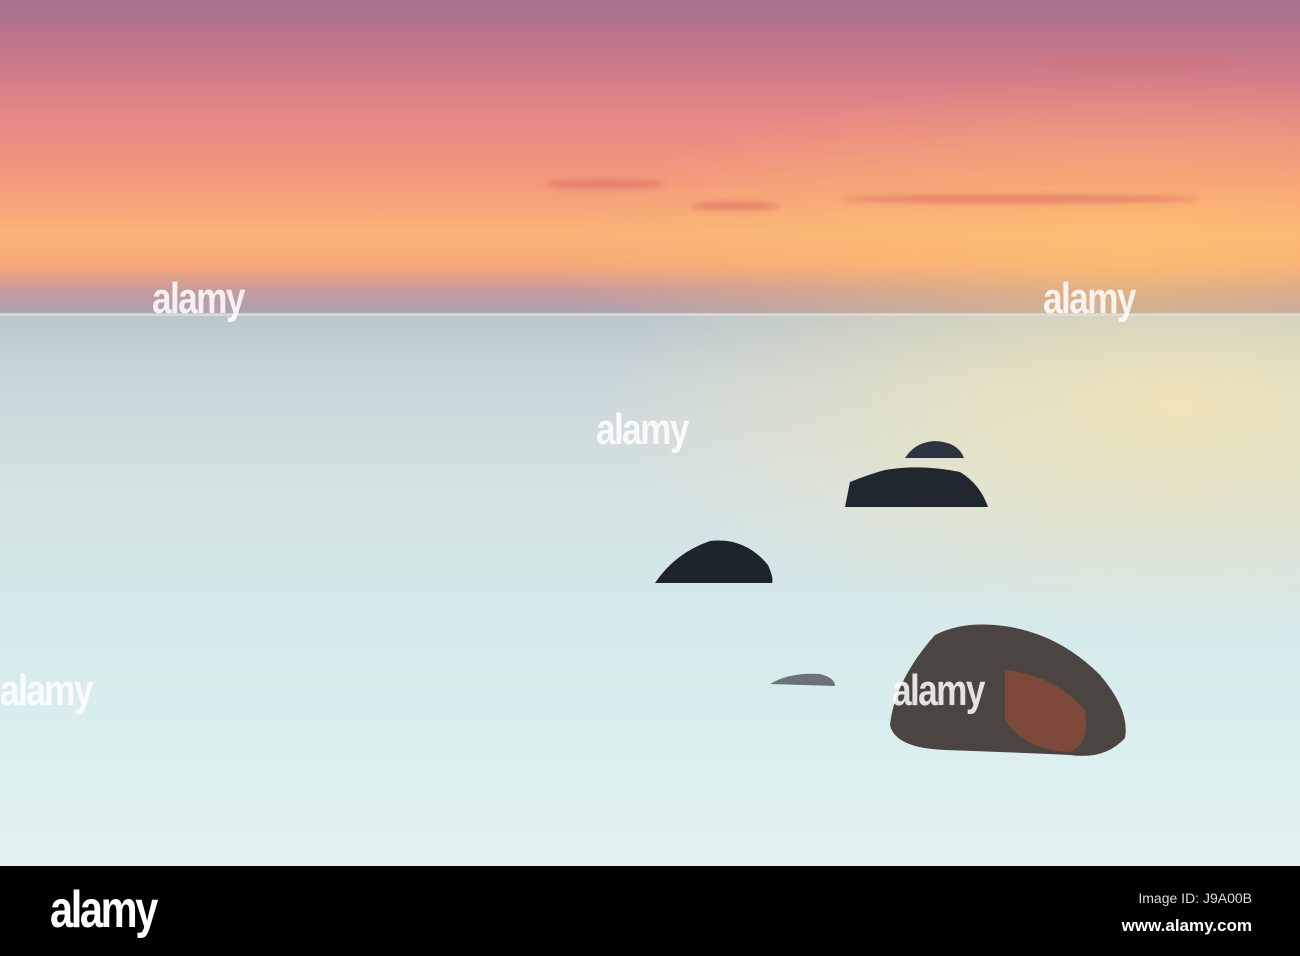  I want to click on rock-far, so click(934, 449).